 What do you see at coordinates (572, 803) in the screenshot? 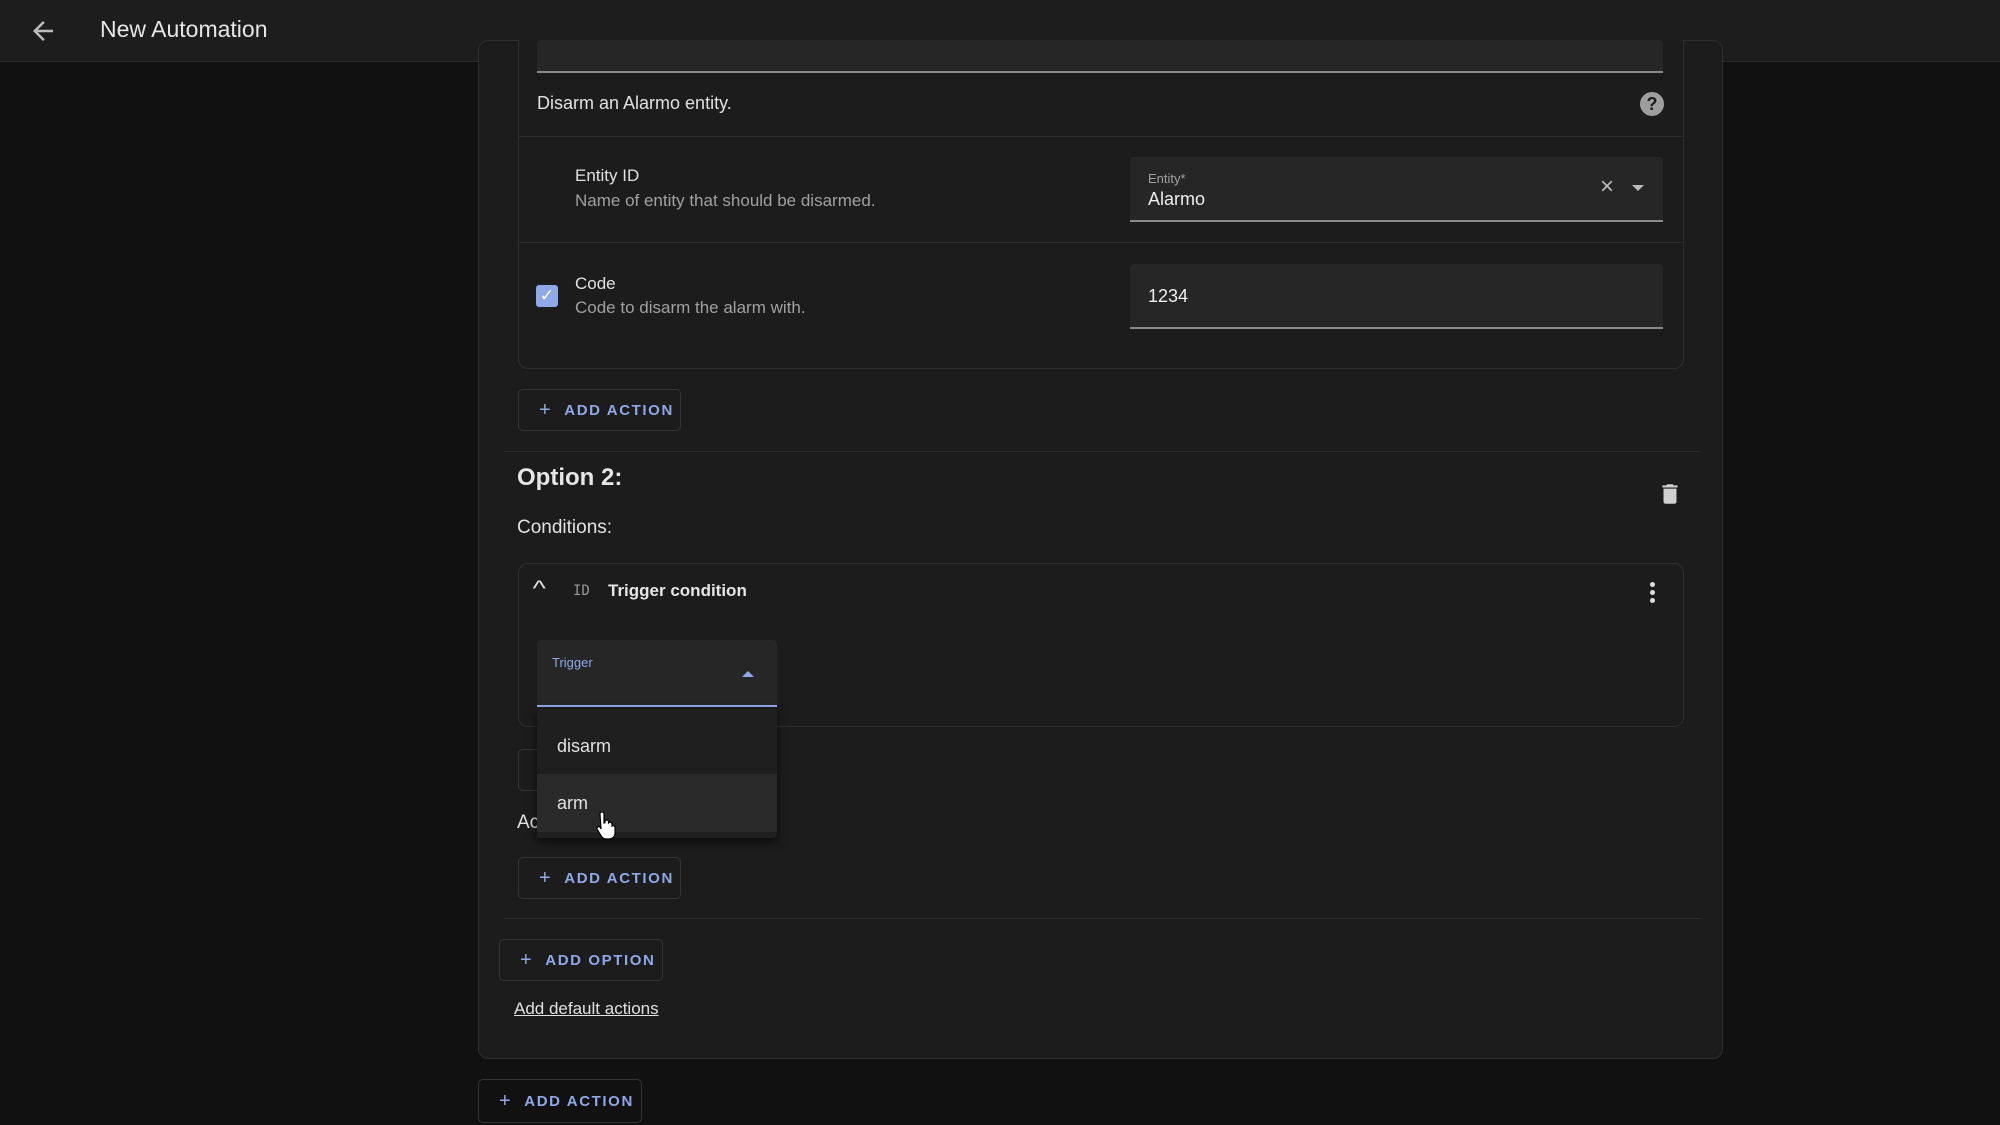
I see `option-label: arm` at bounding box center [572, 803].